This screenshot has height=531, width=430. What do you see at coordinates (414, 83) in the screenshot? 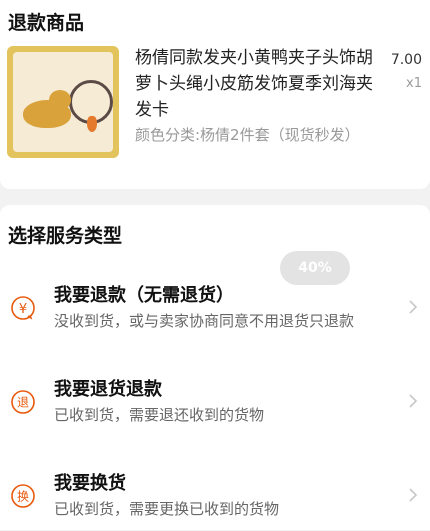
I see `product-quantity: x1` at bounding box center [414, 83].